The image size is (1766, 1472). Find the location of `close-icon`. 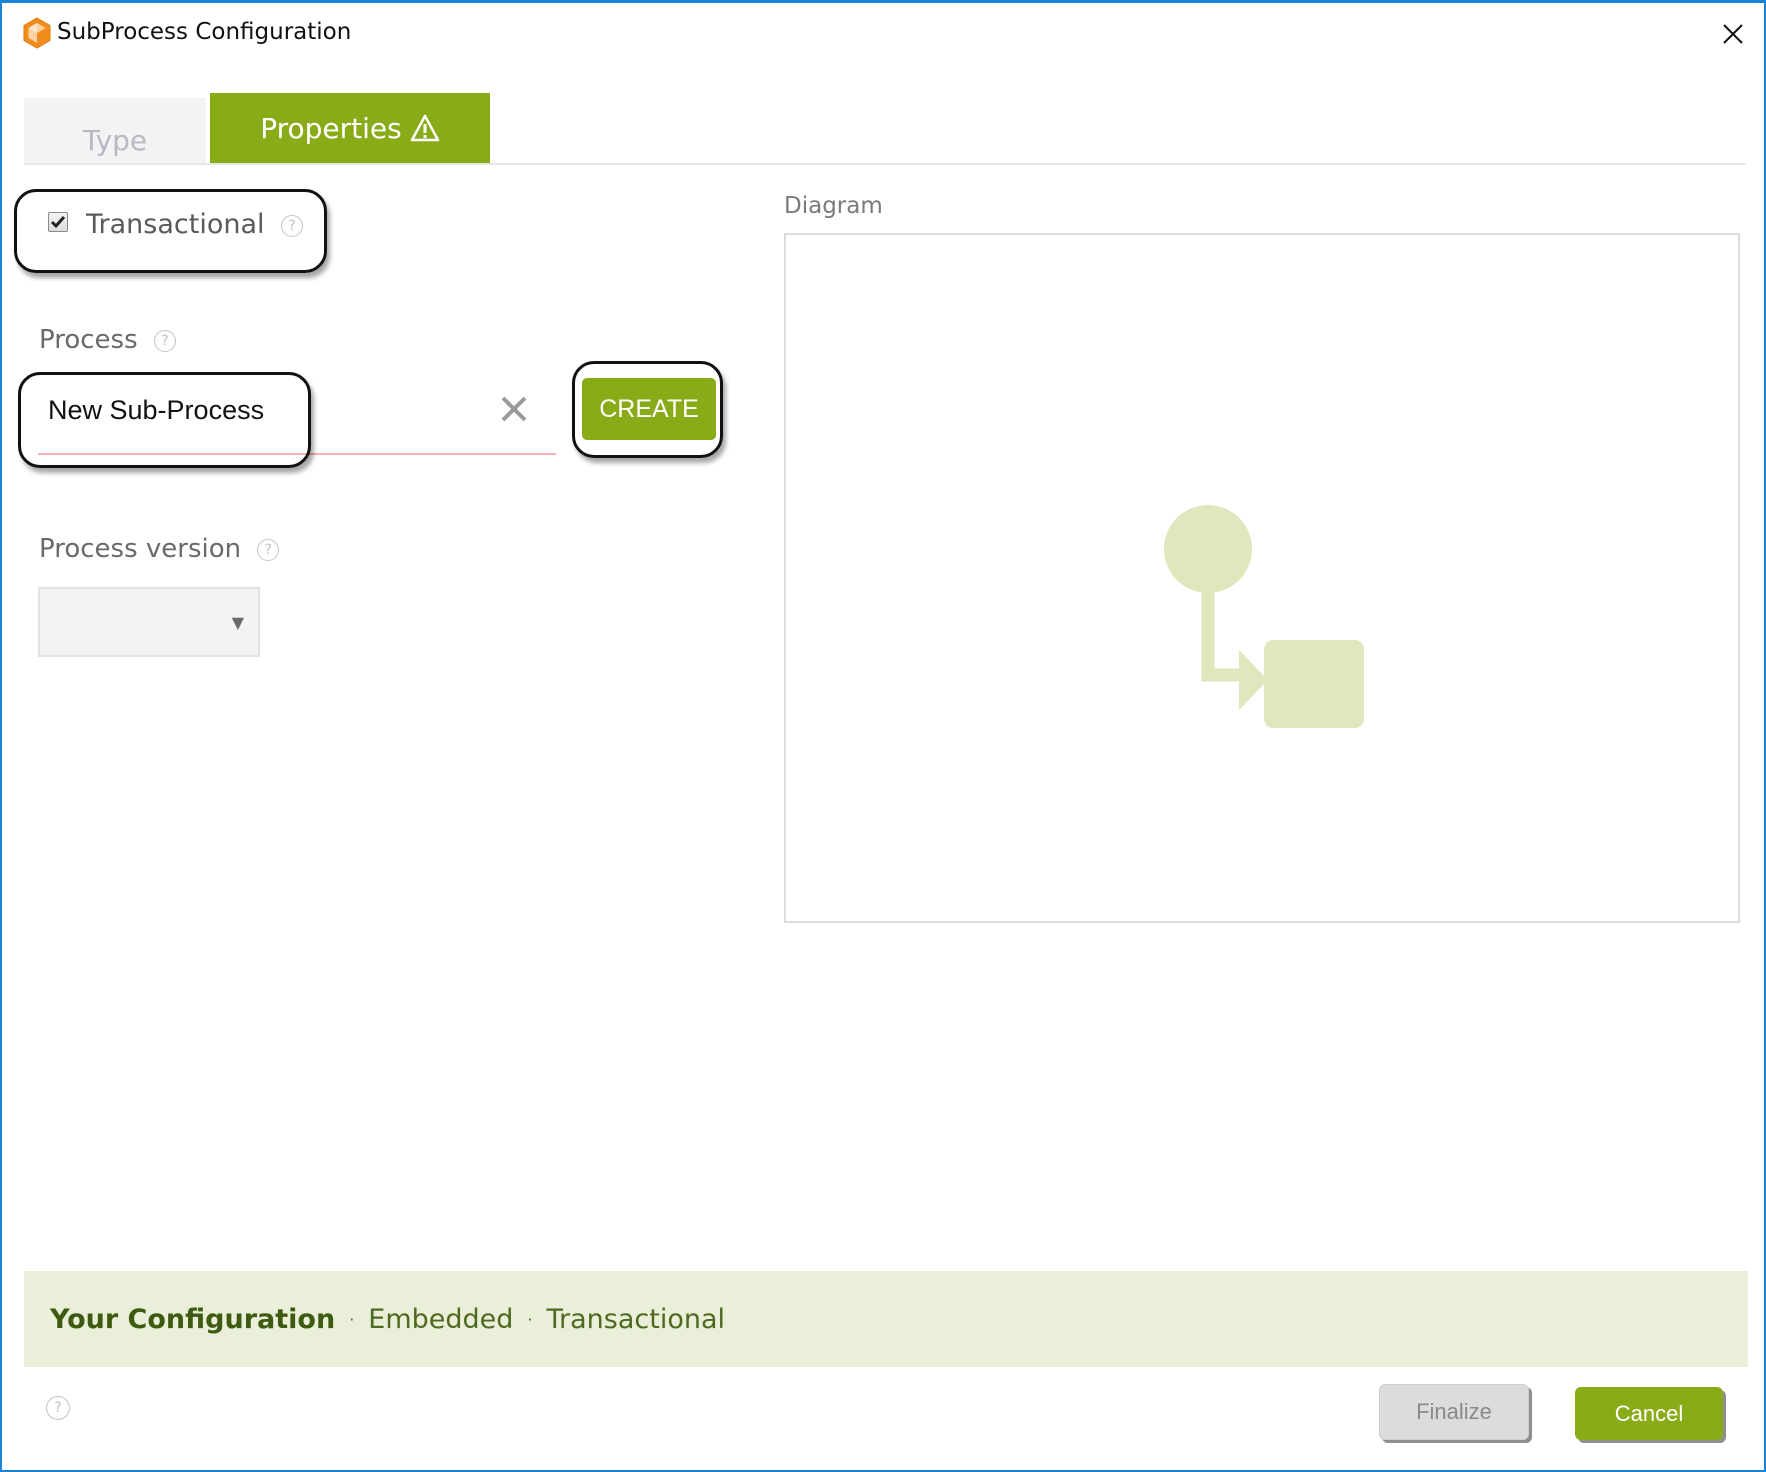

close-icon is located at coordinates (1733, 34).